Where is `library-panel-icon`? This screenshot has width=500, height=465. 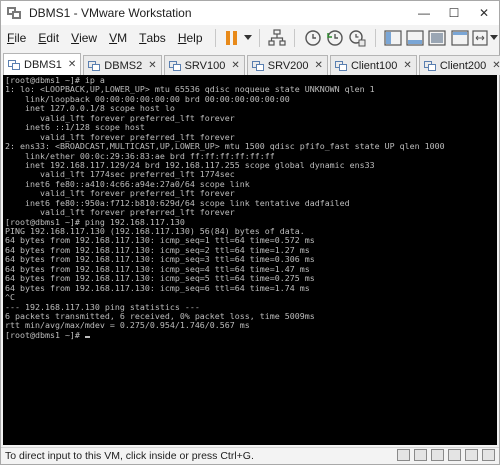
library-panel-icon is located at coordinates (393, 38).